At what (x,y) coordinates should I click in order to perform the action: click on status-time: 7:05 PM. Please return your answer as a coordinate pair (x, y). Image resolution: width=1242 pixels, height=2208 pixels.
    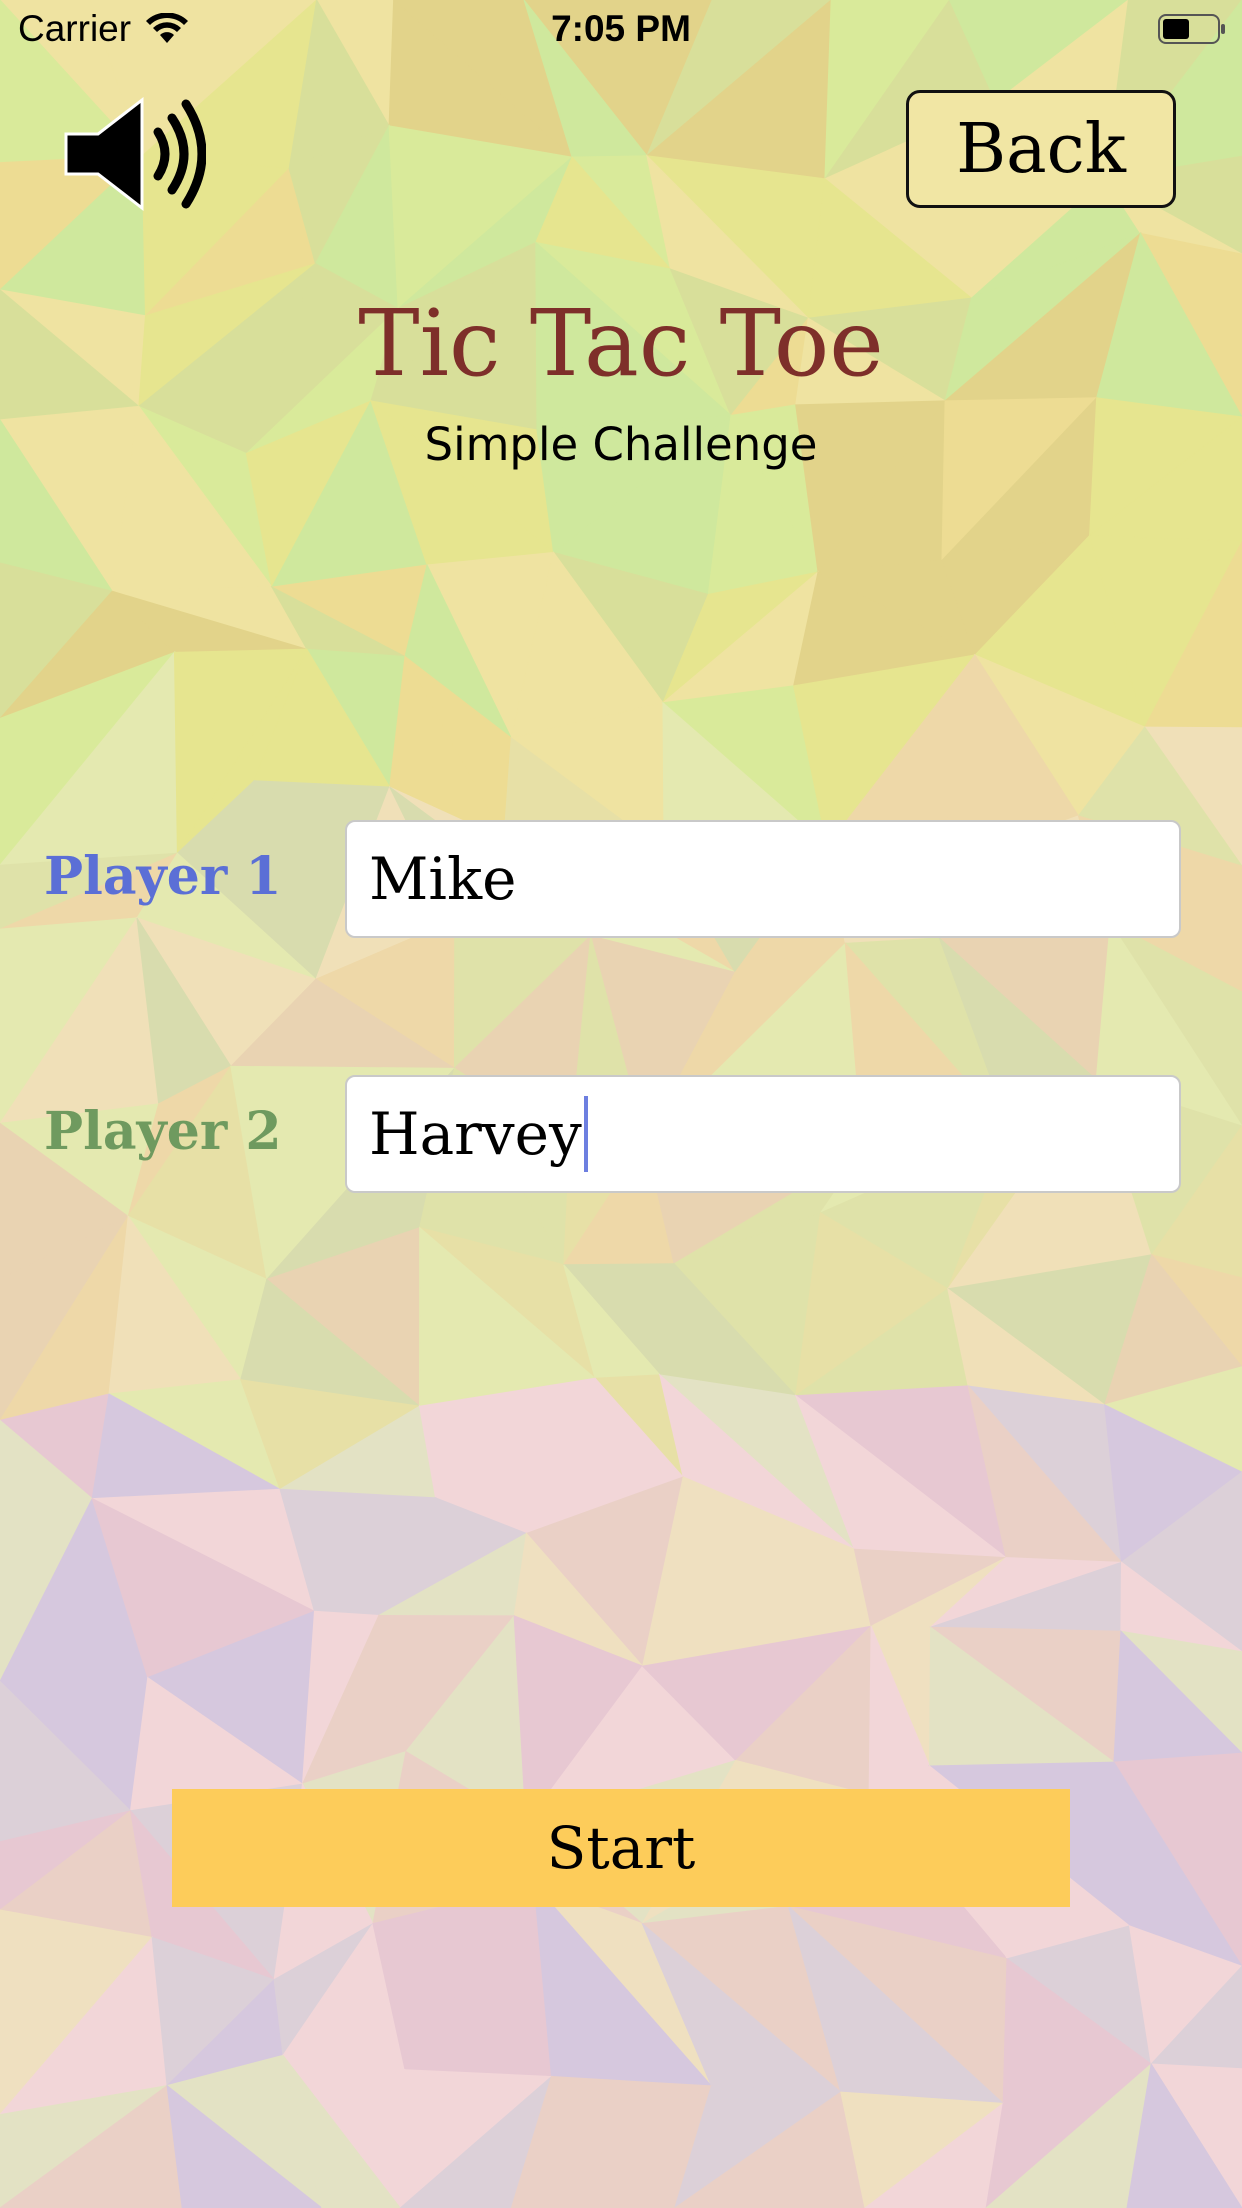
    Looking at the image, I should click on (621, 28).